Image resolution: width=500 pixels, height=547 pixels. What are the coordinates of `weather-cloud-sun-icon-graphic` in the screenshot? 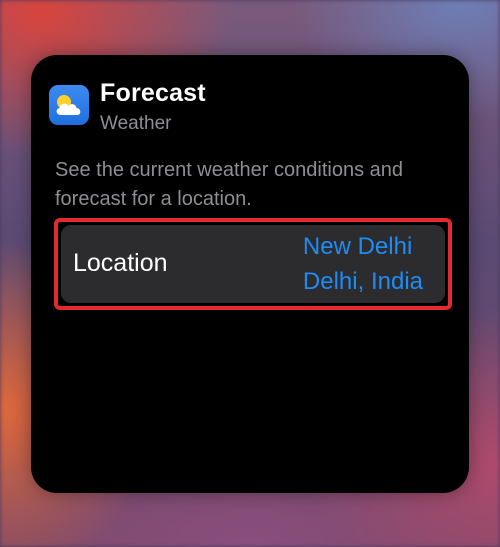 It's located at (68, 105).